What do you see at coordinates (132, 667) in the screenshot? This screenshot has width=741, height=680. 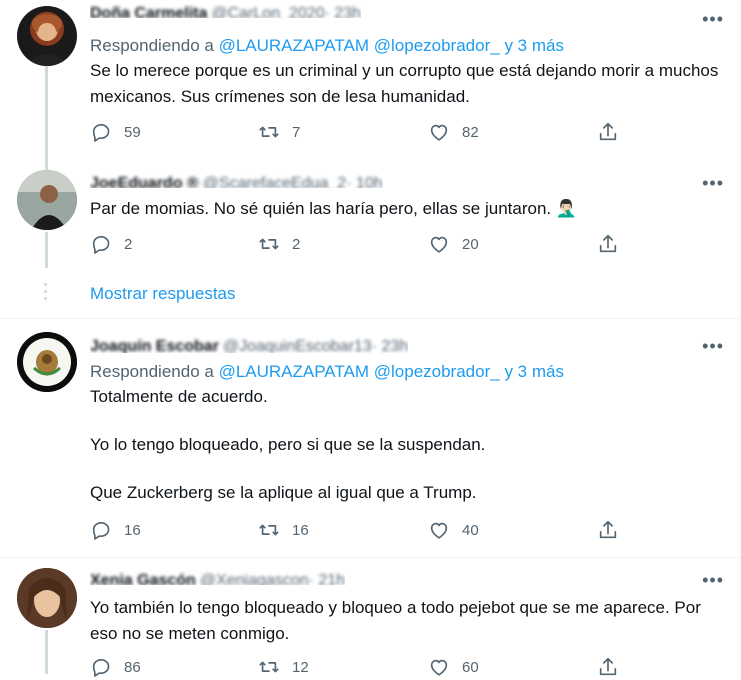 I see `reply-count: 86` at bounding box center [132, 667].